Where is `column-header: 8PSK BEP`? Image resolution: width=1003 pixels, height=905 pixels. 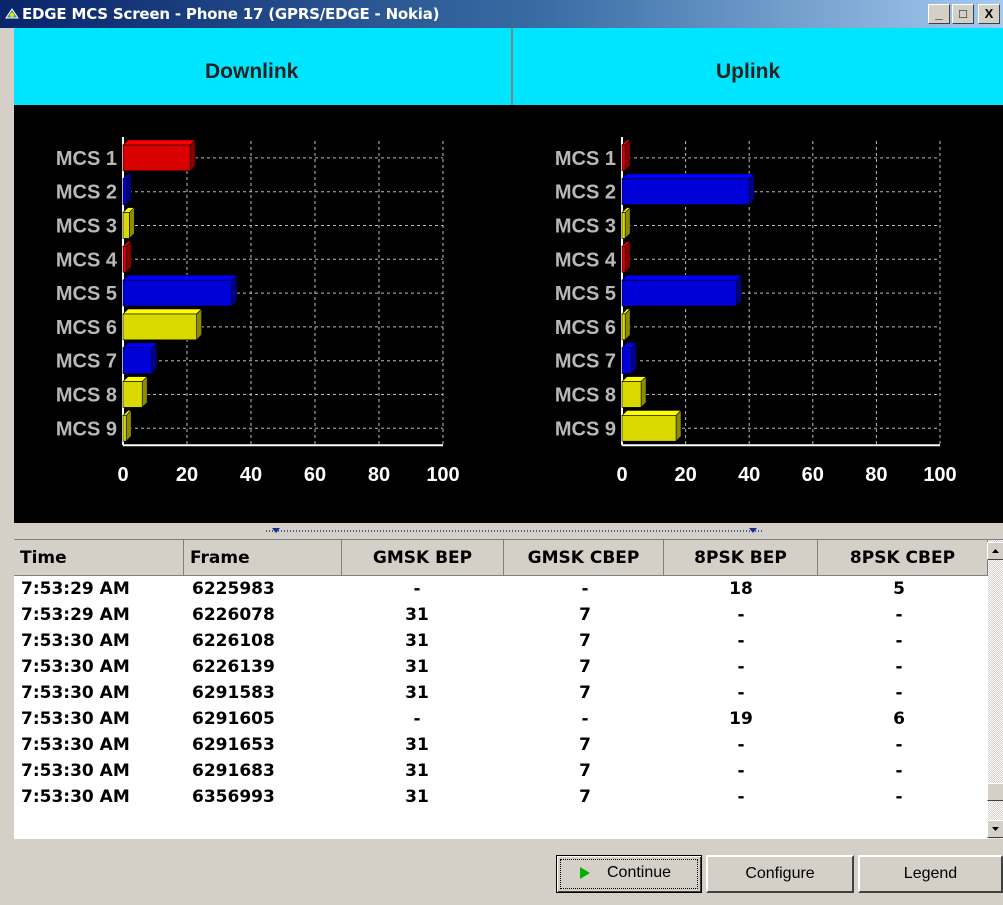 column-header: 8PSK BEP is located at coordinates (741, 558).